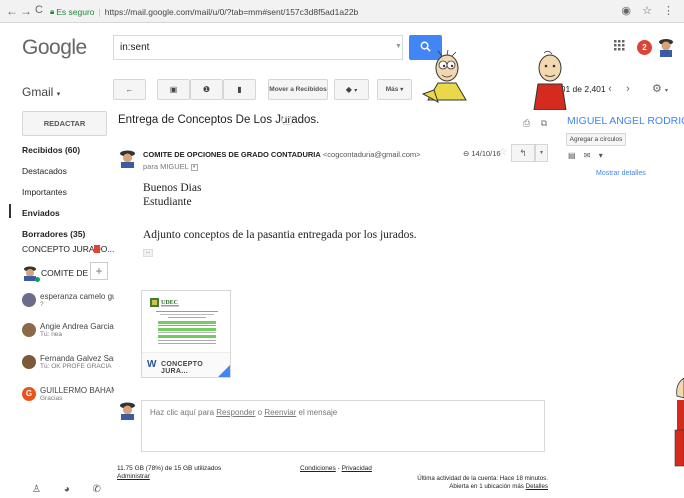  Describe the element at coordinates (287, 121) in the screenshot. I see `label-tag-icon` at that location.